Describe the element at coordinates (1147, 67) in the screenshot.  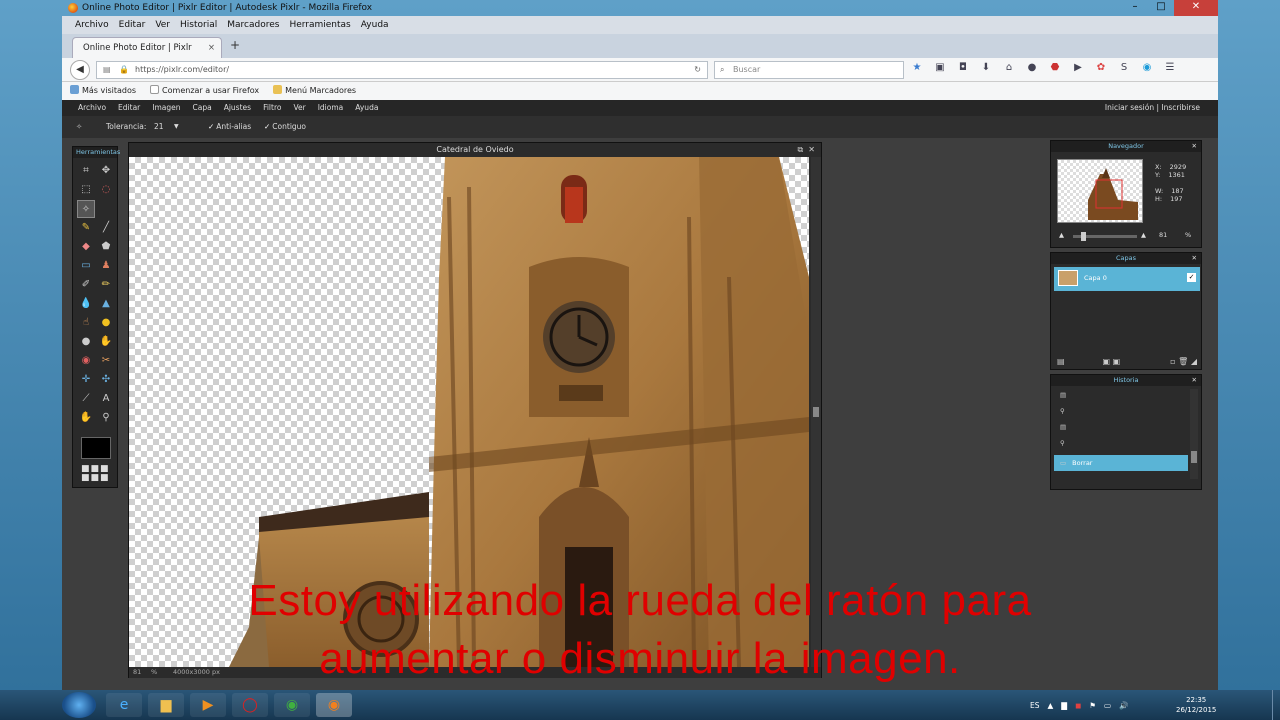
I see `skype-icon: ◉` at that location.